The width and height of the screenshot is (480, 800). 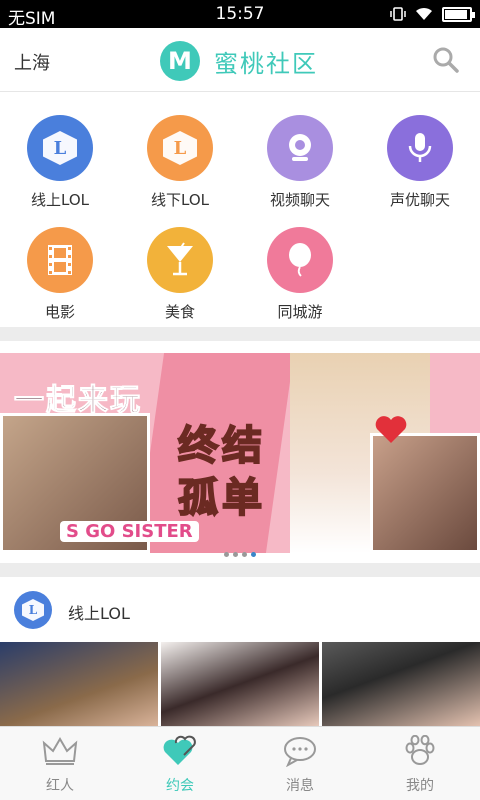 What do you see at coordinates (60, 200) in the screenshot?
I see `category-label: 线上LOL` at bounding box center [60, 200].